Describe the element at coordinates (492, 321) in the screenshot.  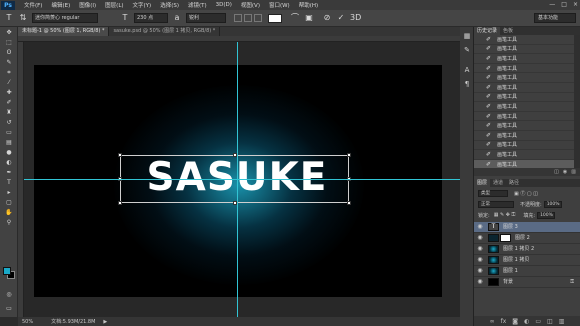
I see `link-layers-icon: ∞` at that location.